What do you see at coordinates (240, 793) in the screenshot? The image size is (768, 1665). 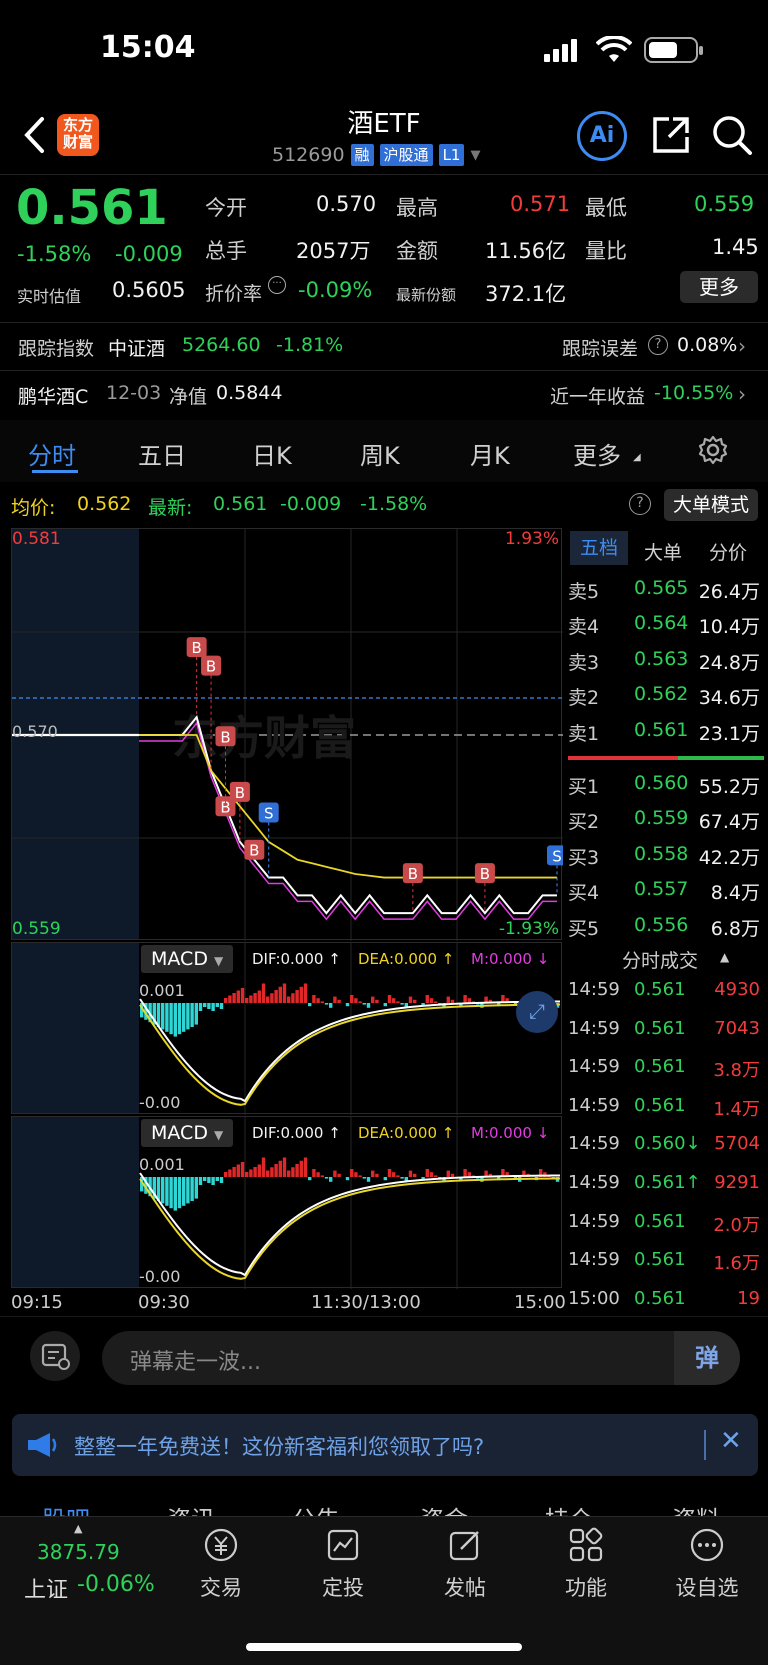 I see `marker-label: B` at bounding box center [240, 793].